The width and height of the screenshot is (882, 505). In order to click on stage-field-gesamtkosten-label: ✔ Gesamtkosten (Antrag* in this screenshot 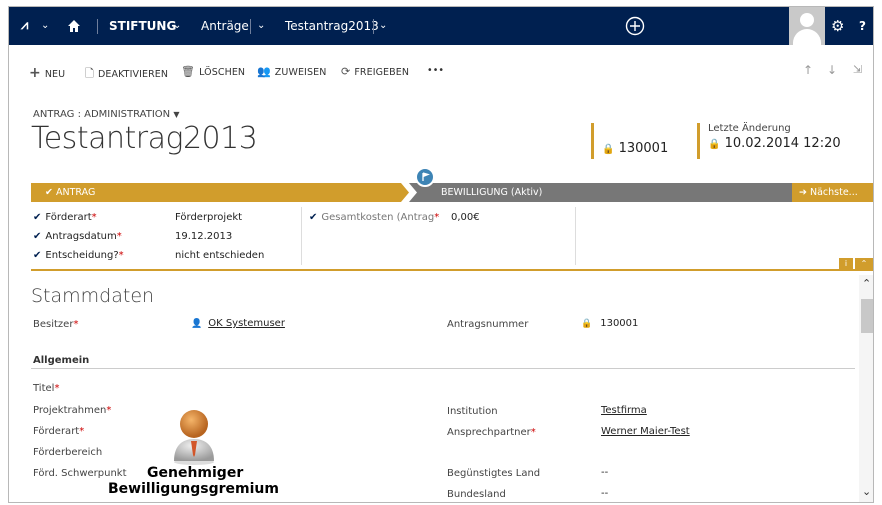, I will do `click(374, 217)`.